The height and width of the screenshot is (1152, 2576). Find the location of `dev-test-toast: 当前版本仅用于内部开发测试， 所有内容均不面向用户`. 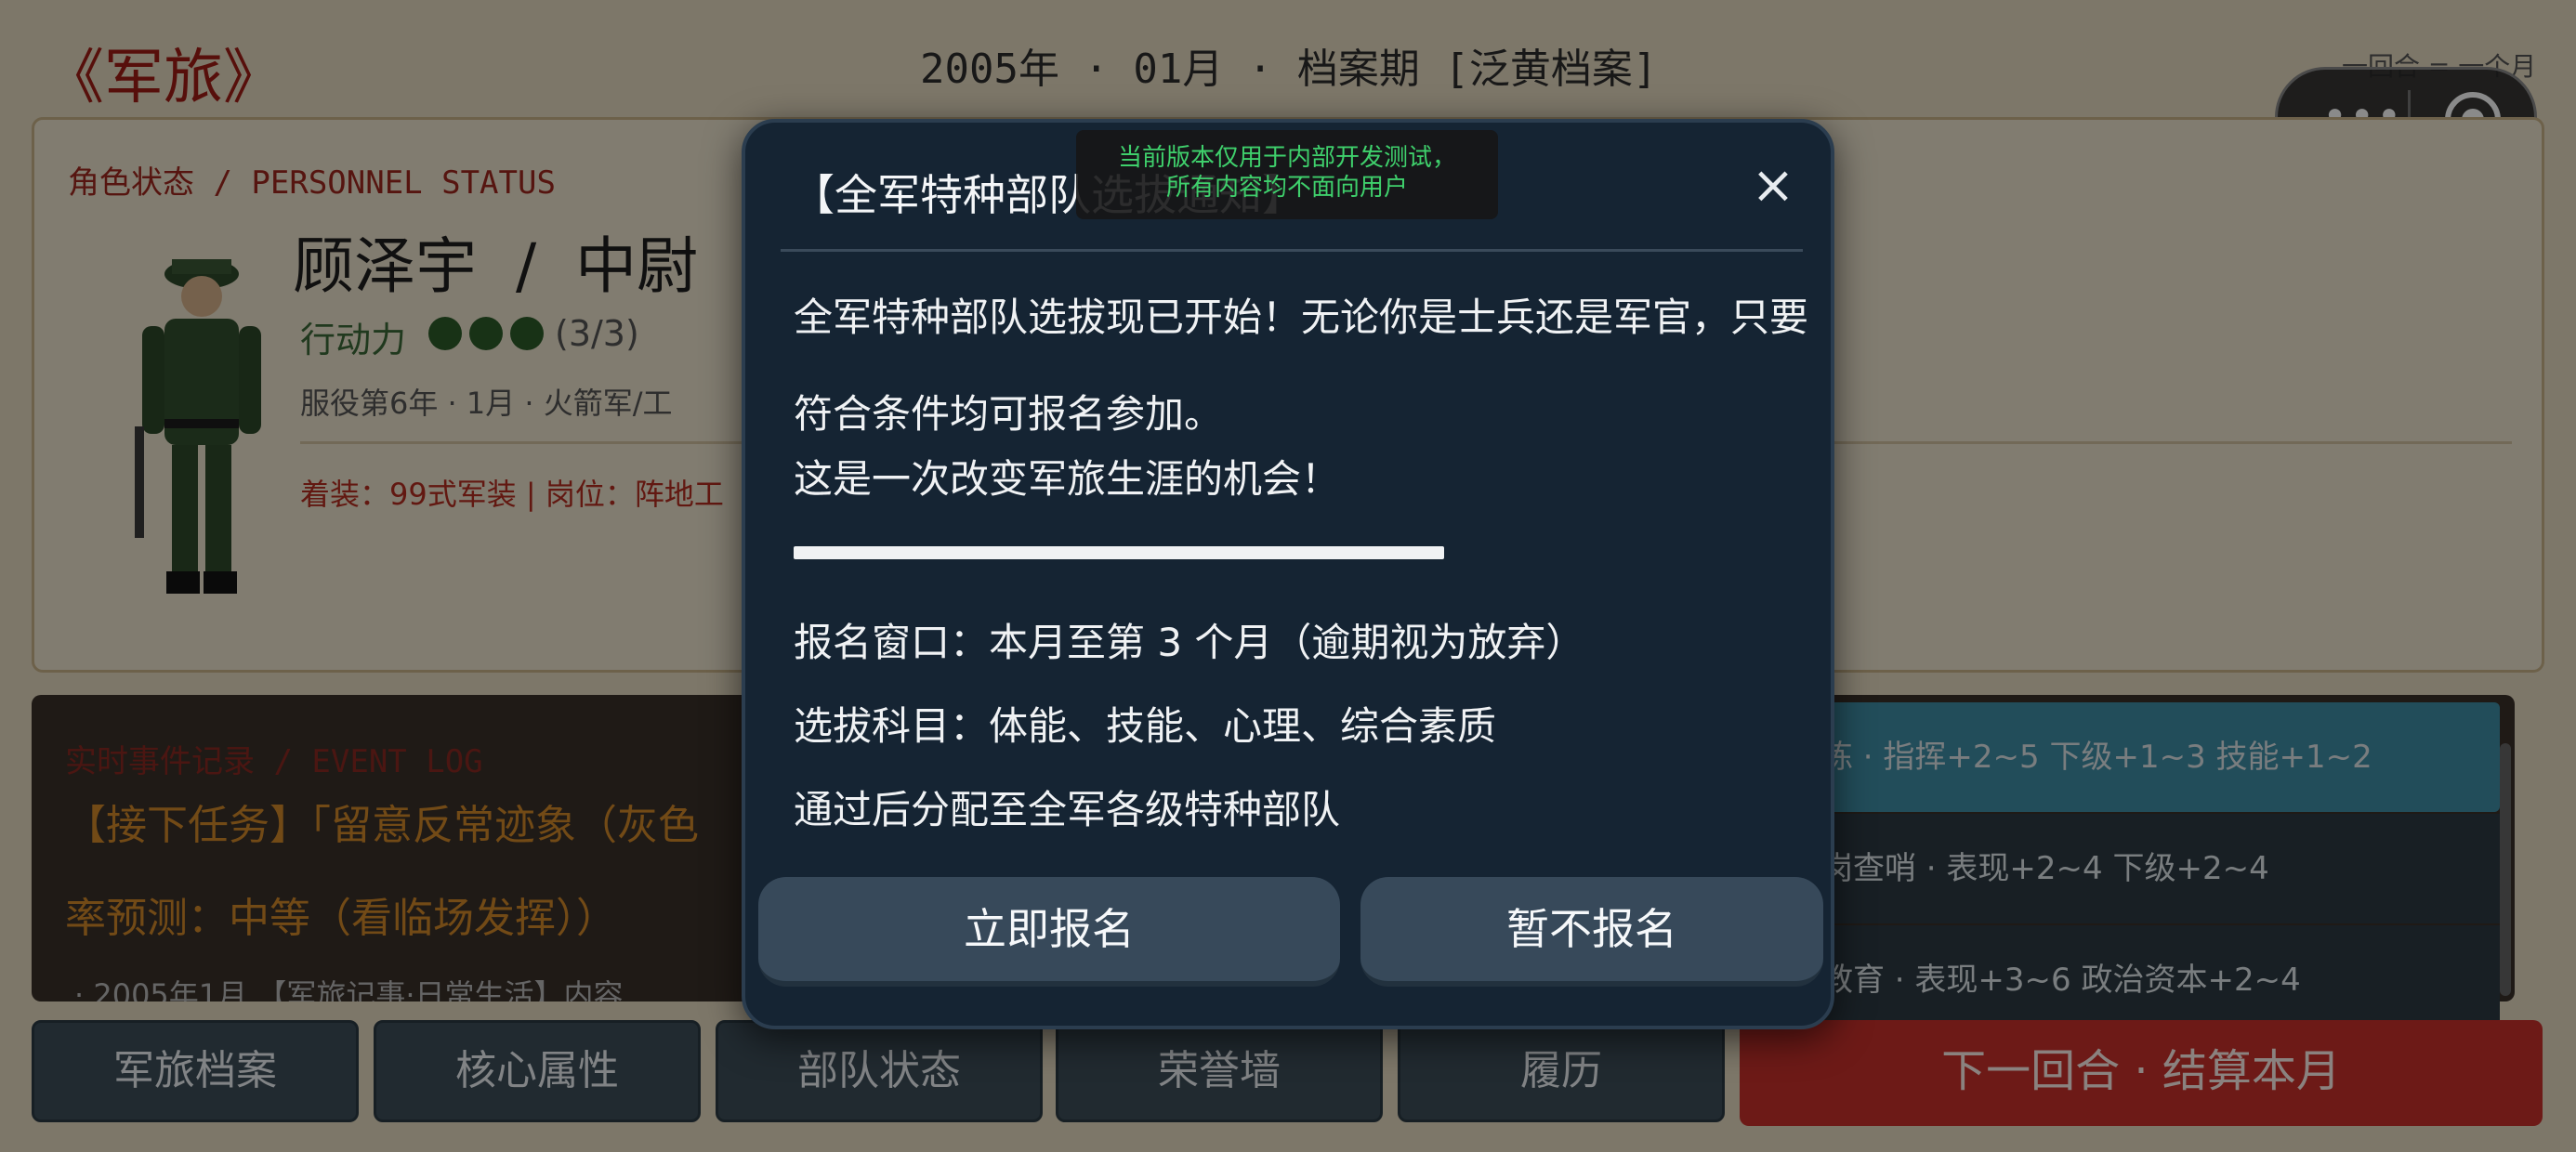

dev-test-toast: 当前版本仅用于内部开发测试， 所有内容均不面向用户 is located at coordinates (1287, 174).